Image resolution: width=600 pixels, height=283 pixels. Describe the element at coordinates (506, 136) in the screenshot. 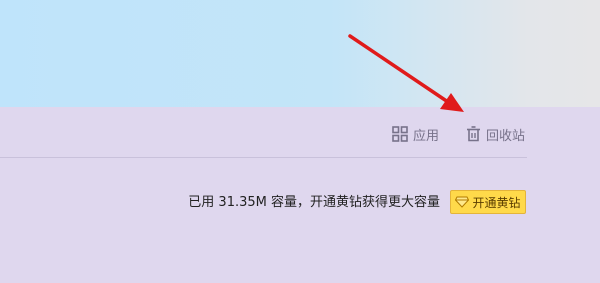

I see `recycle-bin-label: 回收站` at that location.